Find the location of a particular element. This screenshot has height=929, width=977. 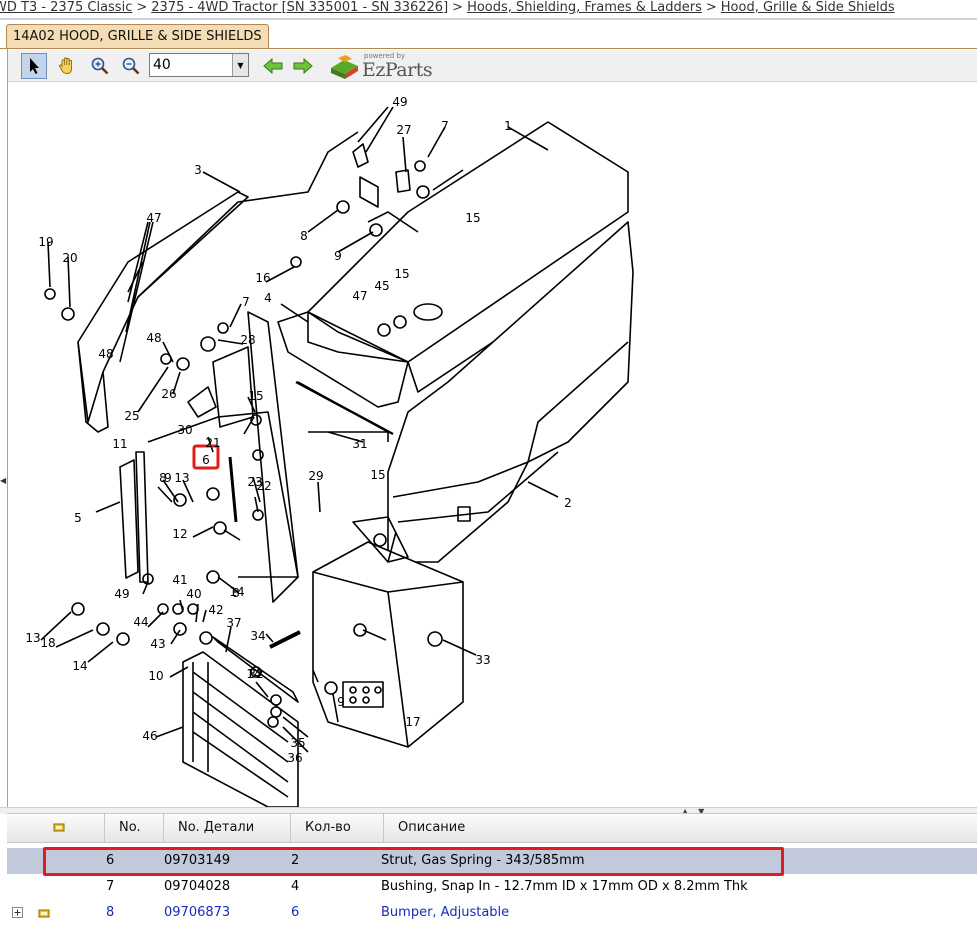

cell-quantity: 6 is located at coordinates (295, 912).